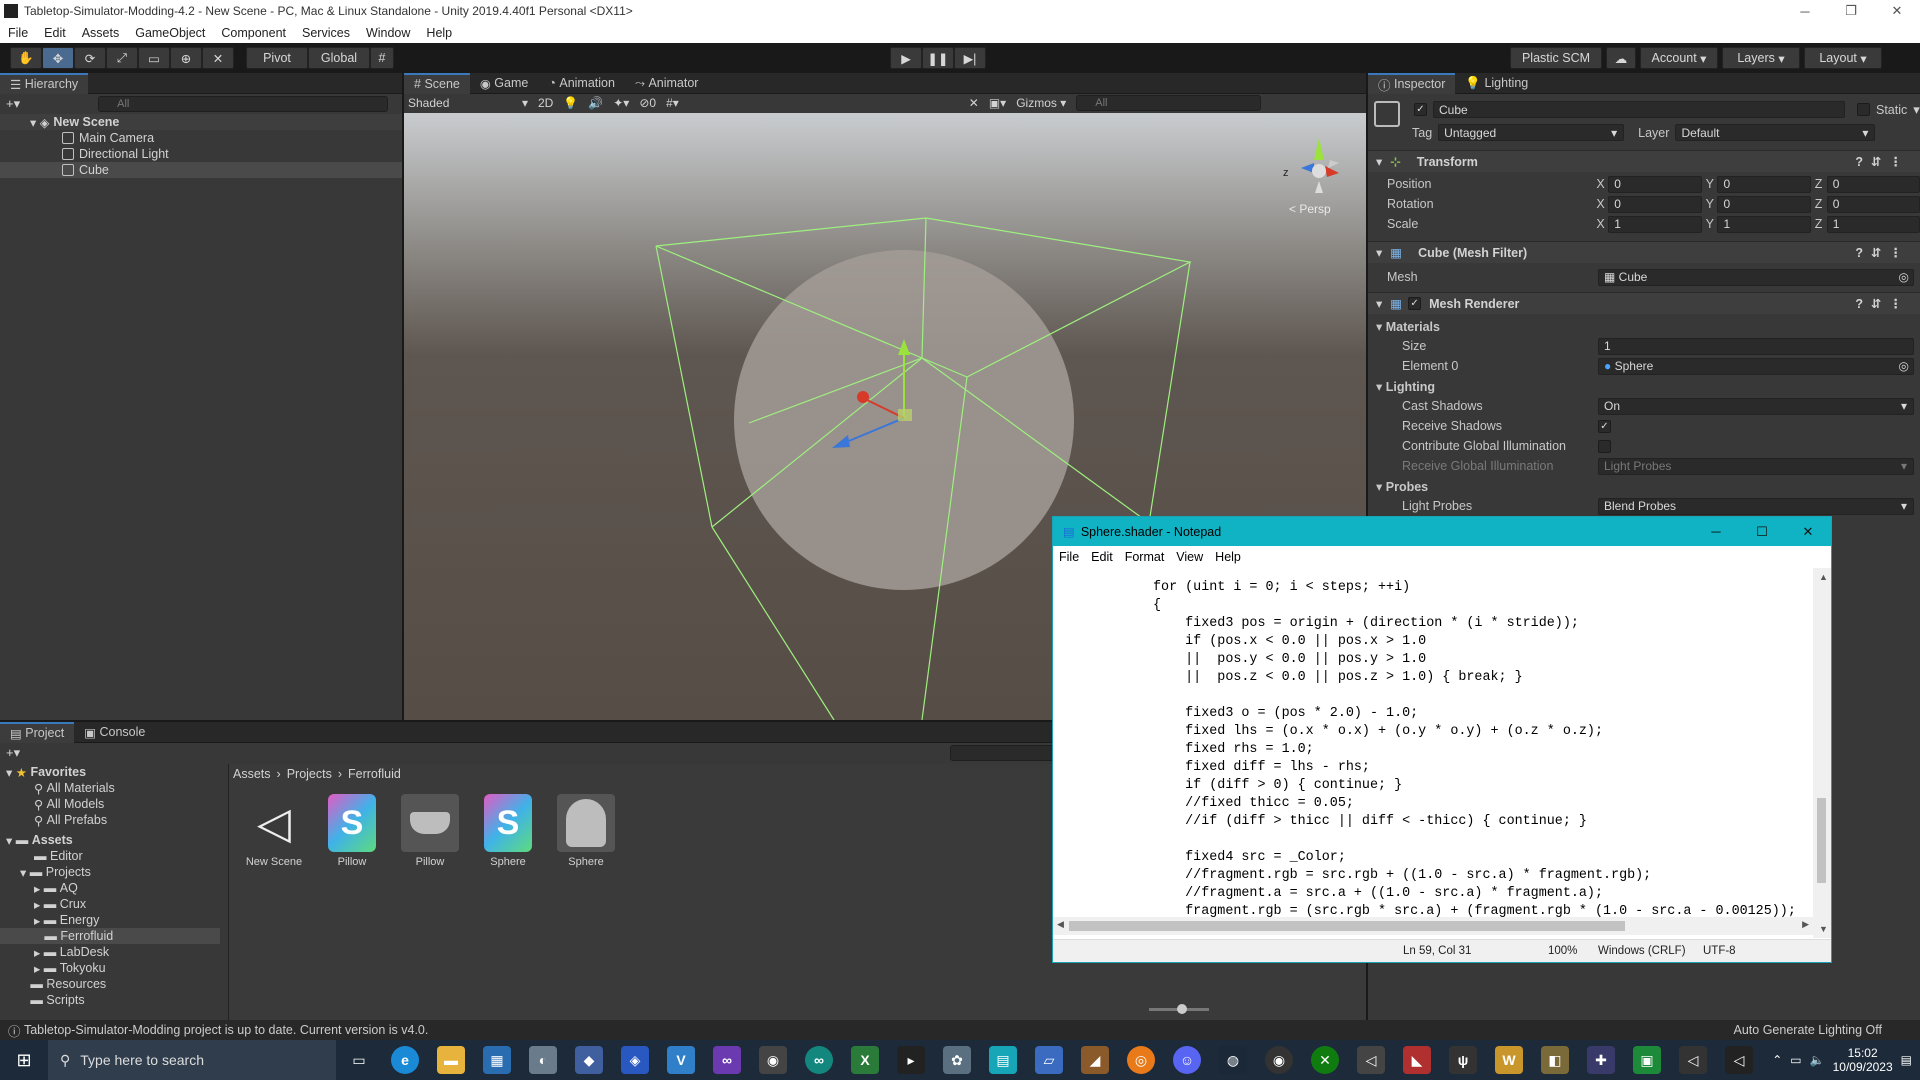 The width and height of the screenshot is (1920, 1080). Describe the element at coordinates (1233, 1060) in the screenshot. I see `steam-icon: ◍` at that location.